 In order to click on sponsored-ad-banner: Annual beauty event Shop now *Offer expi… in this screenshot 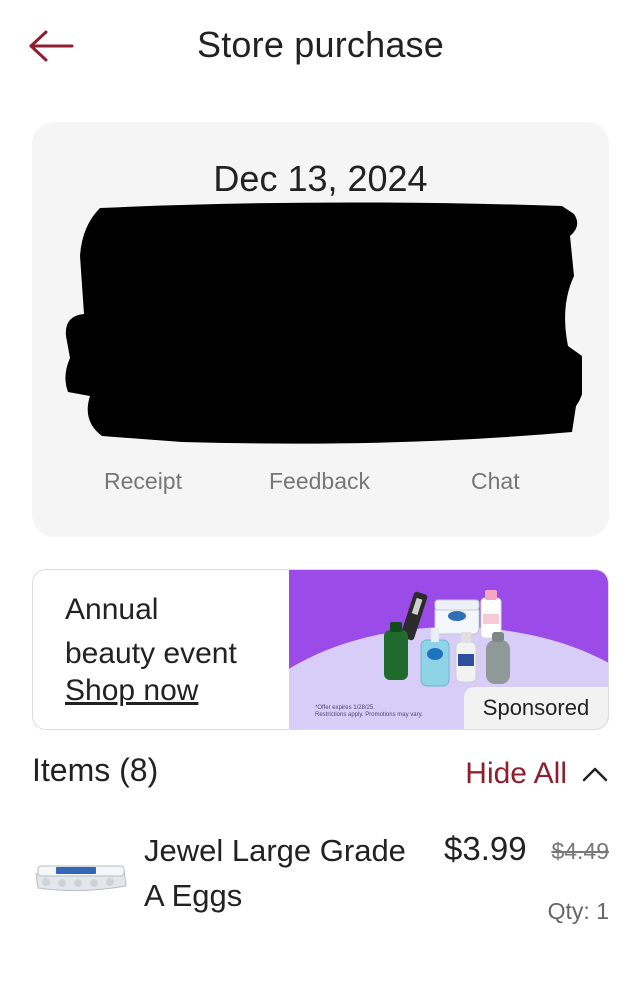, I will do `click(320, 649)`.